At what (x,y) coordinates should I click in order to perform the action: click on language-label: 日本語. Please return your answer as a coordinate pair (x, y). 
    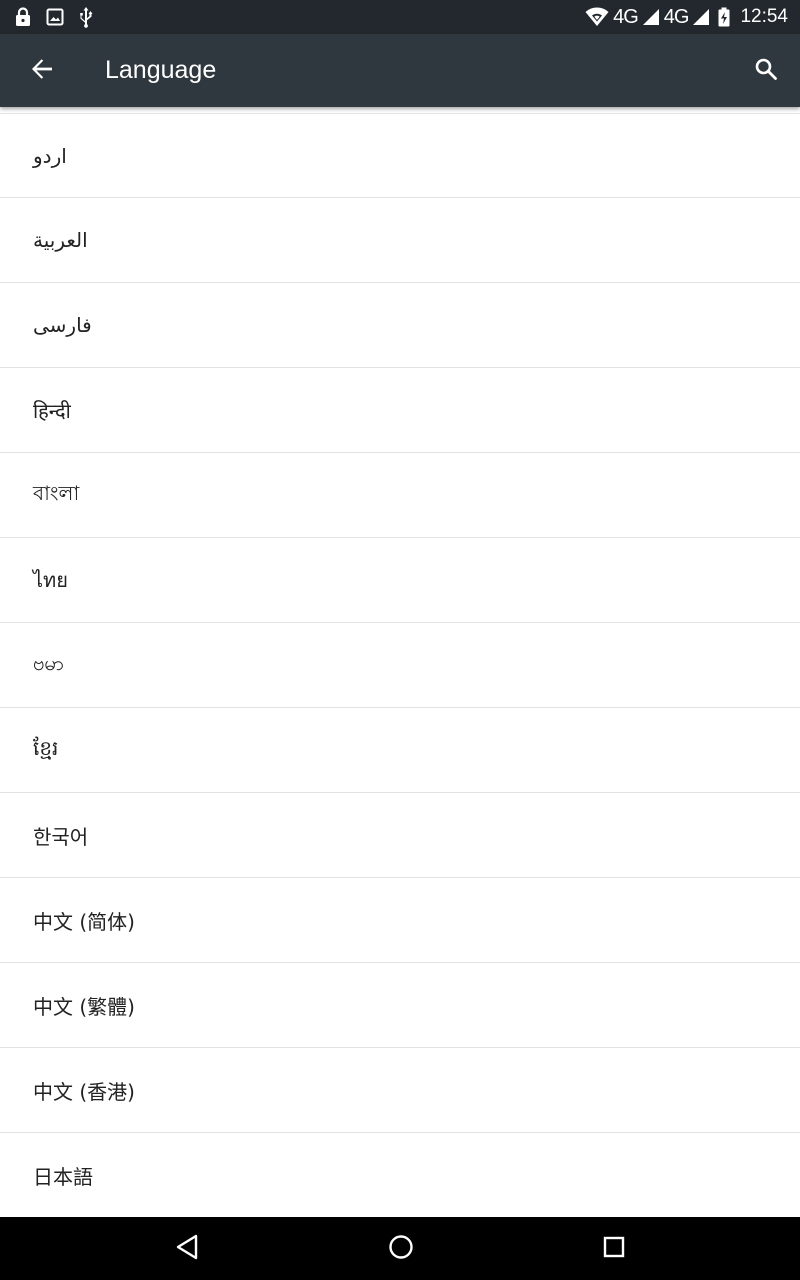
    Looking at the image, I should click on (63, 1176).